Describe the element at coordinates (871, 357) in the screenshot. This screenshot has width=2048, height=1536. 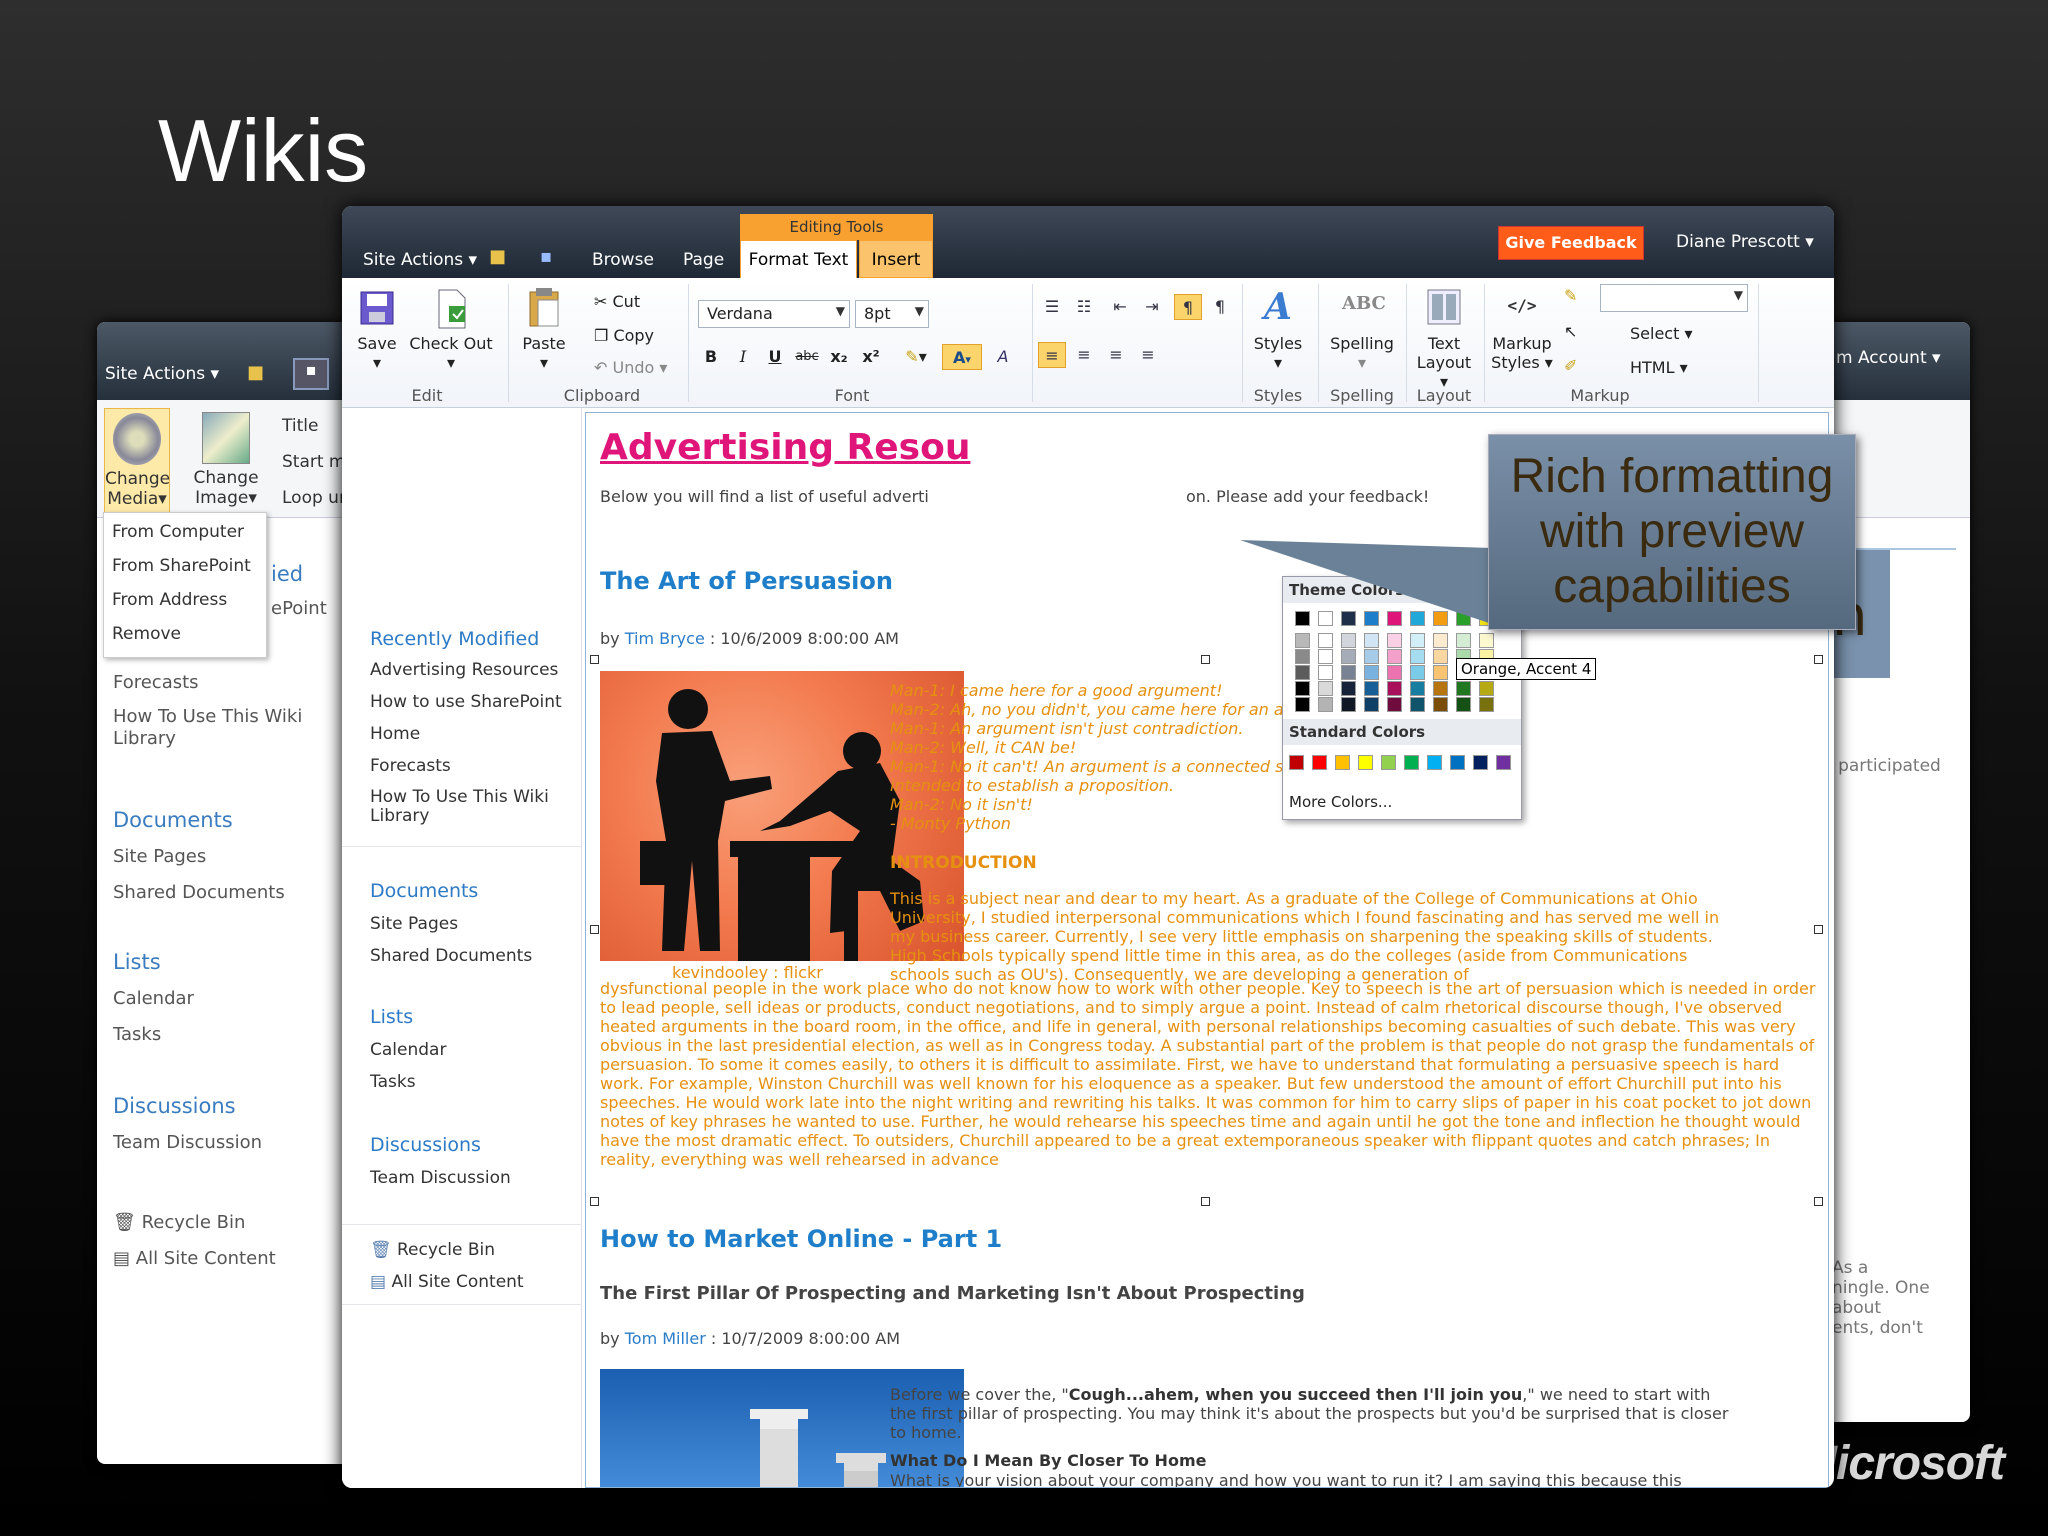
I see `superscript-button: x²` at that location.